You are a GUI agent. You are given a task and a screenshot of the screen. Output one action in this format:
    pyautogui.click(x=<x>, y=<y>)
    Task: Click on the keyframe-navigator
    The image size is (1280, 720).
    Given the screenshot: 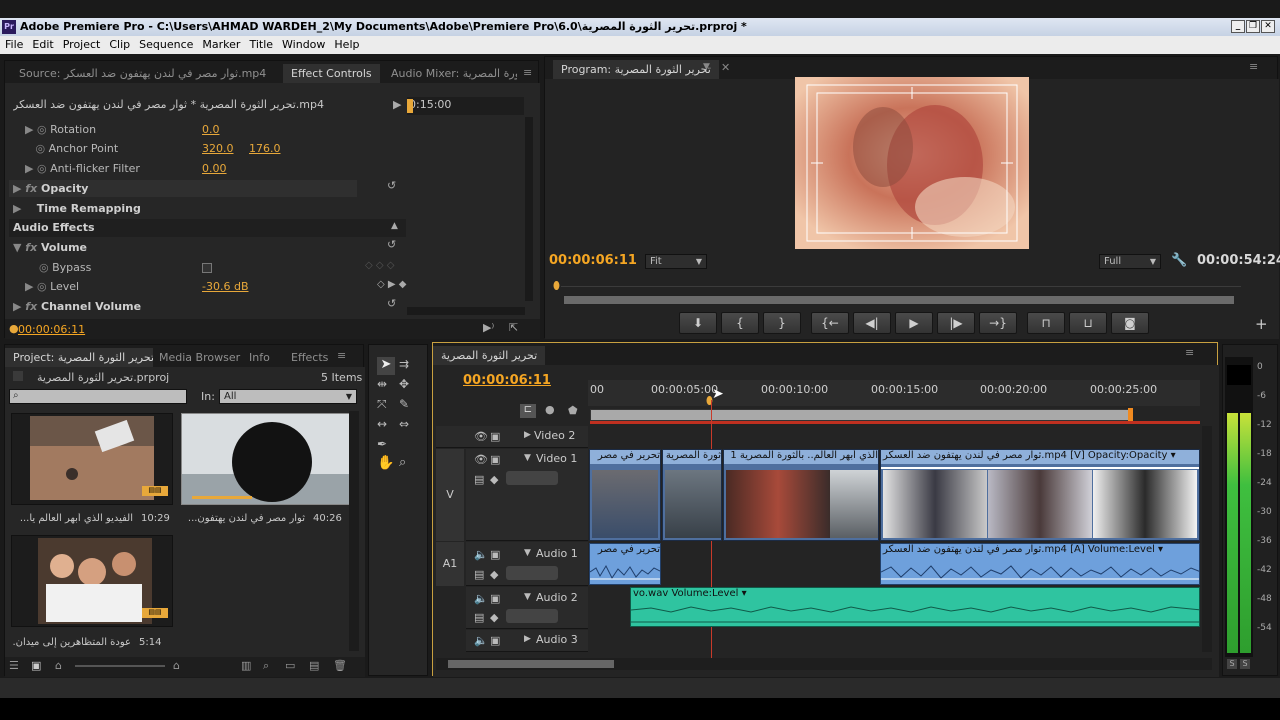 What is the action you would take?
    pyautogui.click(x=532, y=478)
    